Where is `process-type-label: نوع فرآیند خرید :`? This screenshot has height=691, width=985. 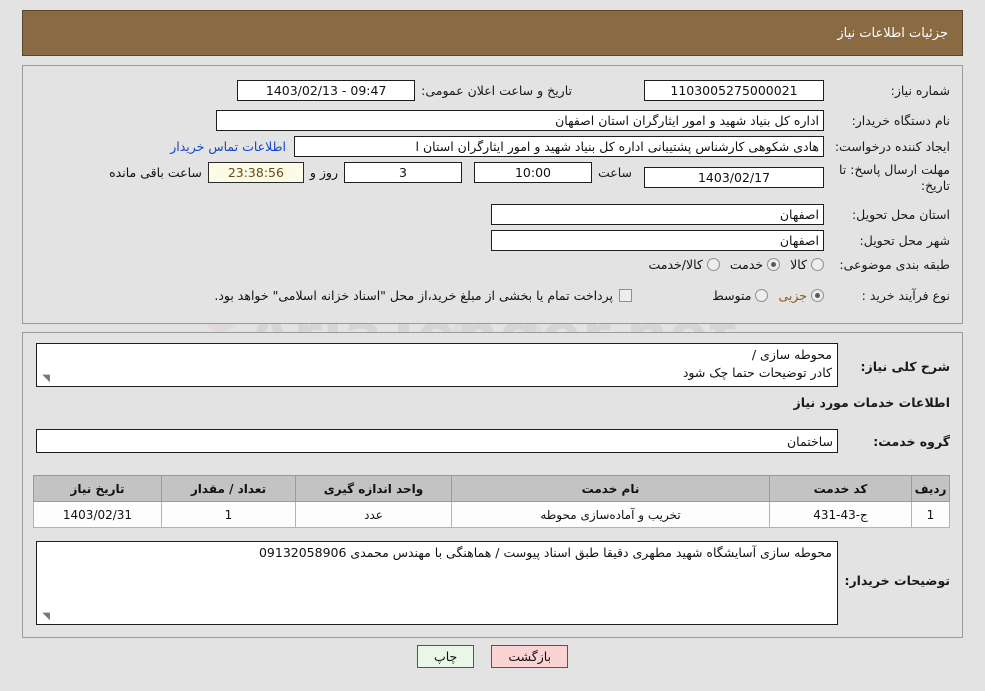
process-type-label: نوع فرآیند خرید : is located at coordinates (905, 295).